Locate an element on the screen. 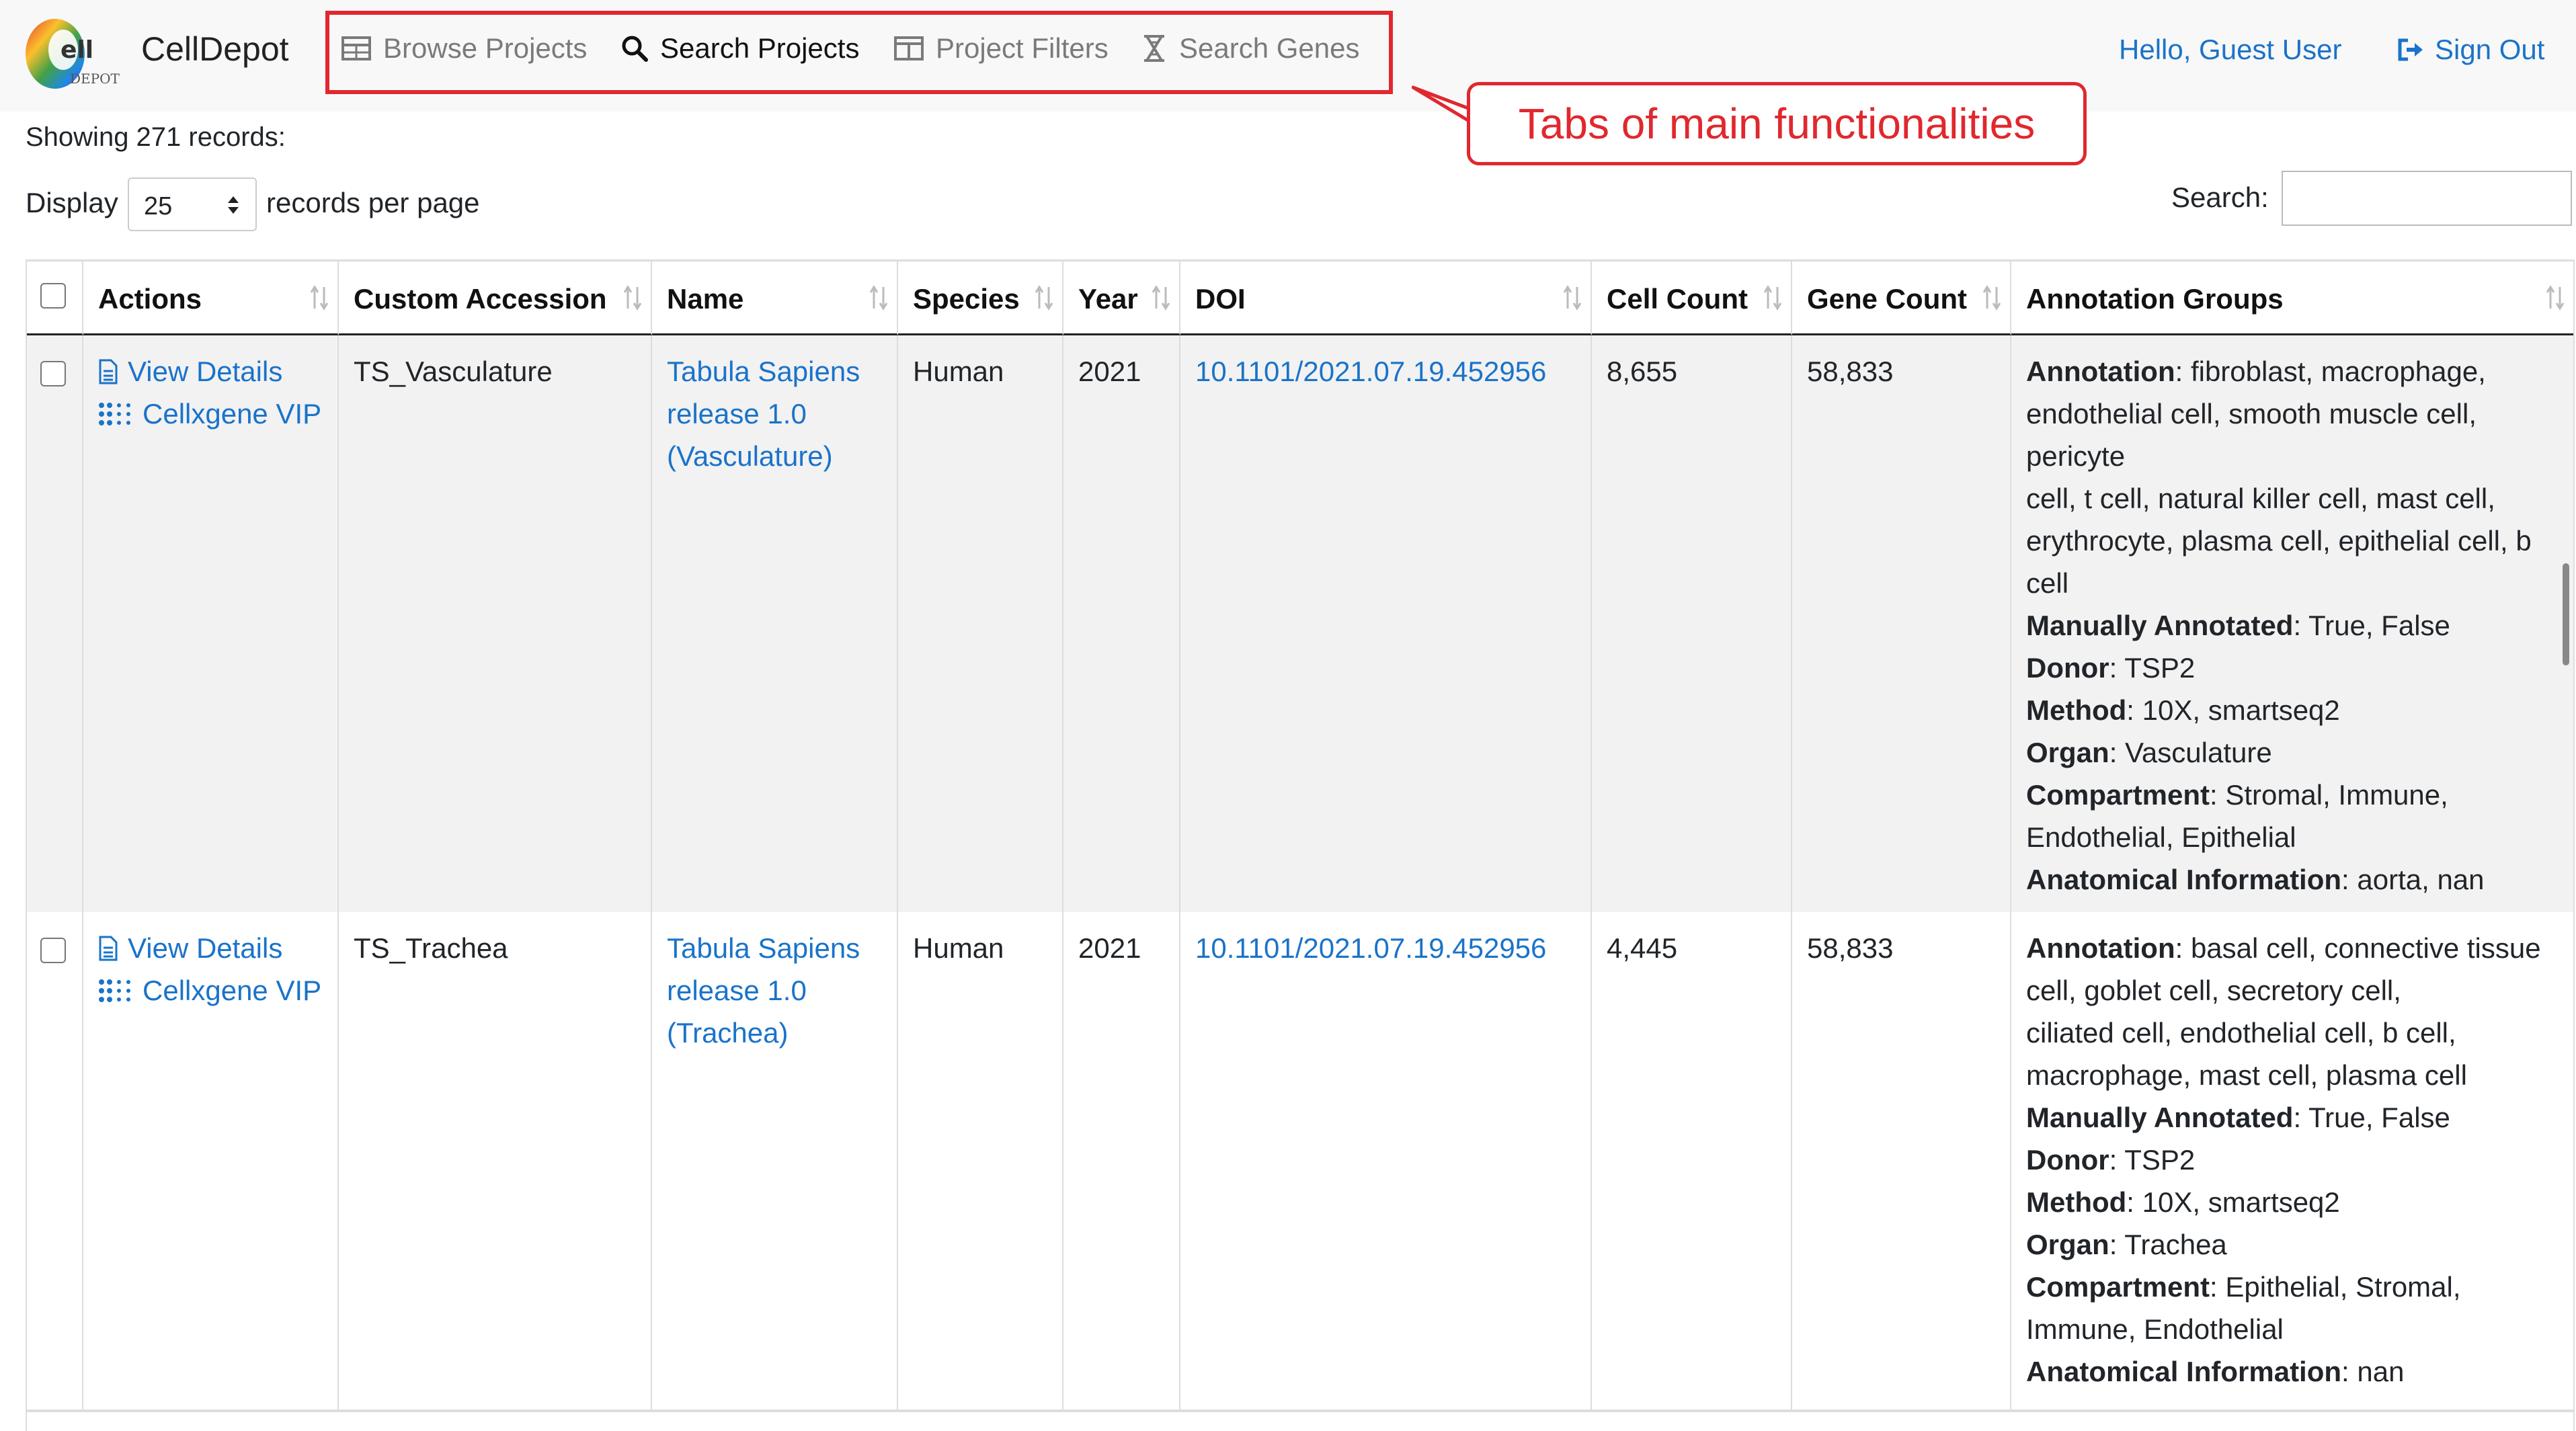 This screenshot has width=2576, height=1431. display-label: Display is located at coordinates (72, 202).